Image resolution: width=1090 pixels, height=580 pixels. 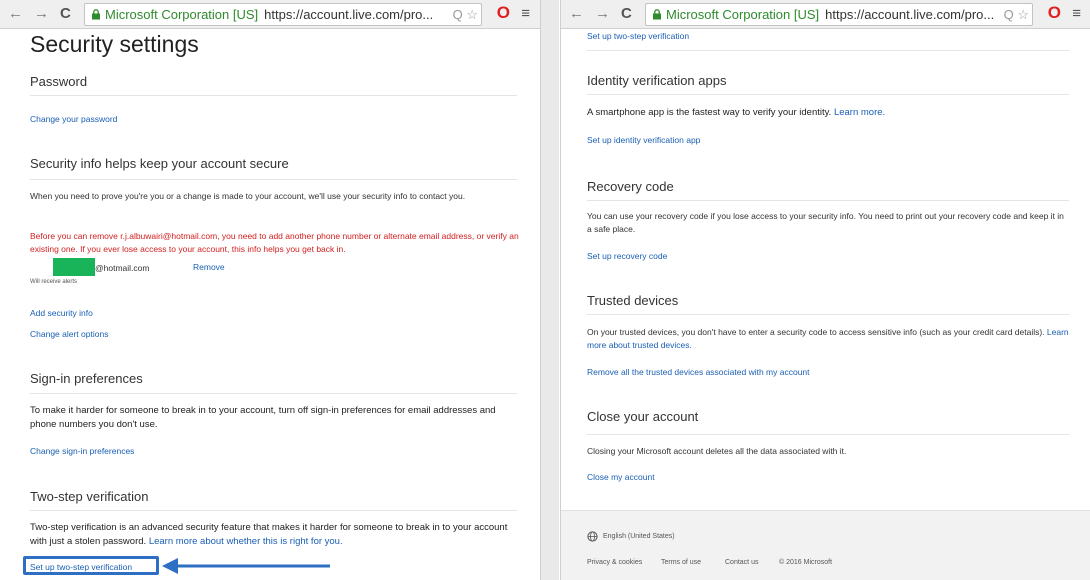 I want to click on callout-arrow-icon, so click(x=246, y=566).